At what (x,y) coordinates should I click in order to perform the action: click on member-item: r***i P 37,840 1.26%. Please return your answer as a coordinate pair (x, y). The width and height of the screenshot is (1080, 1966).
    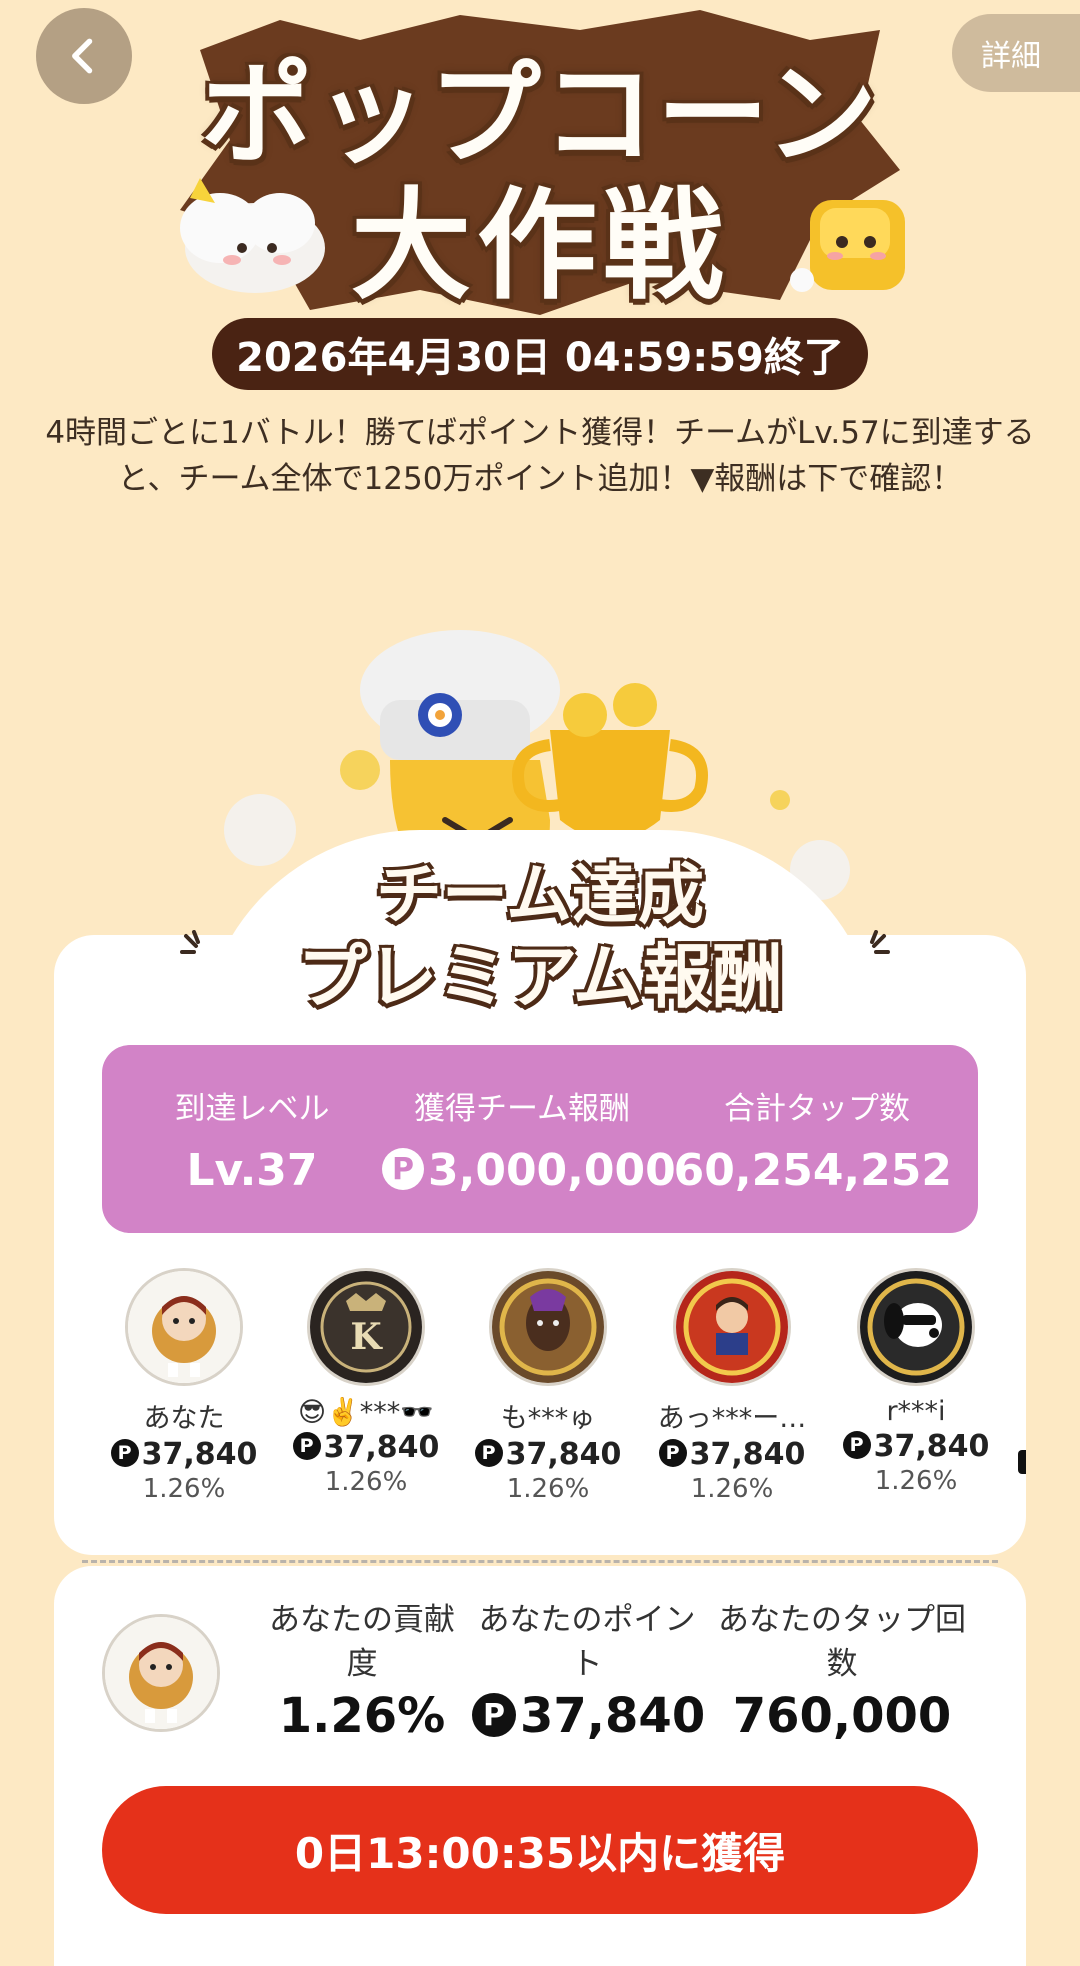
    Looking at the image, I should click on (916, 1382).